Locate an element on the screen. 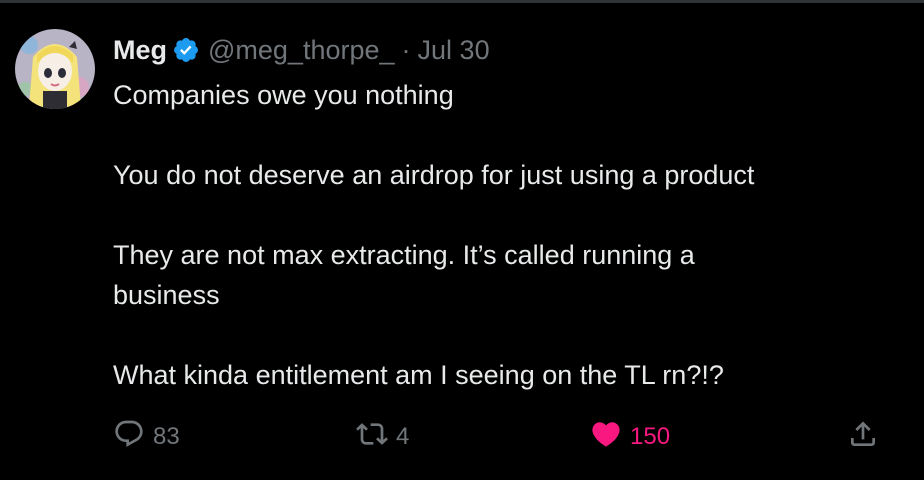  retweet-icon is located at coordinates (372, 437).